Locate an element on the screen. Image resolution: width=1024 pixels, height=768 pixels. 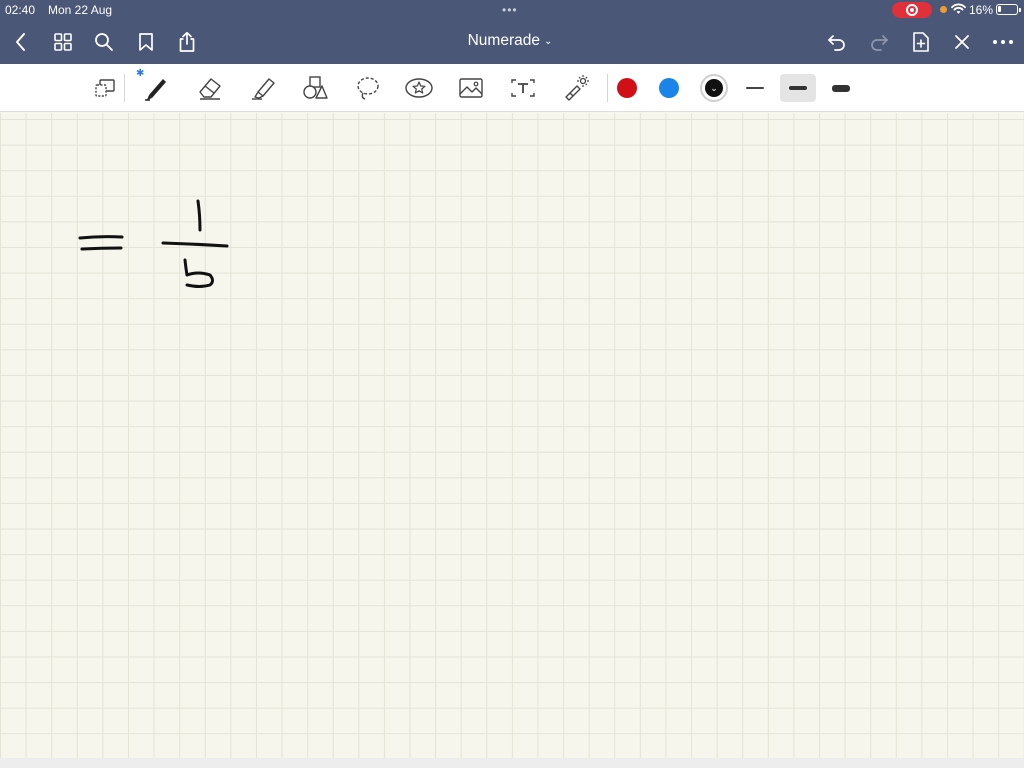
laser-pointer-tool-button is located at coordinates (576, 88).